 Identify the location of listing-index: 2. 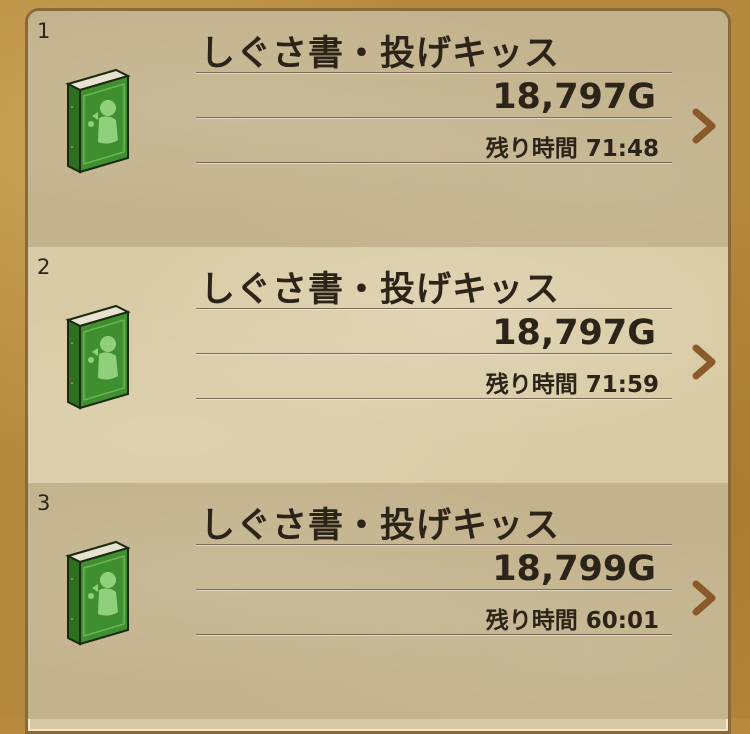
(44, 267).